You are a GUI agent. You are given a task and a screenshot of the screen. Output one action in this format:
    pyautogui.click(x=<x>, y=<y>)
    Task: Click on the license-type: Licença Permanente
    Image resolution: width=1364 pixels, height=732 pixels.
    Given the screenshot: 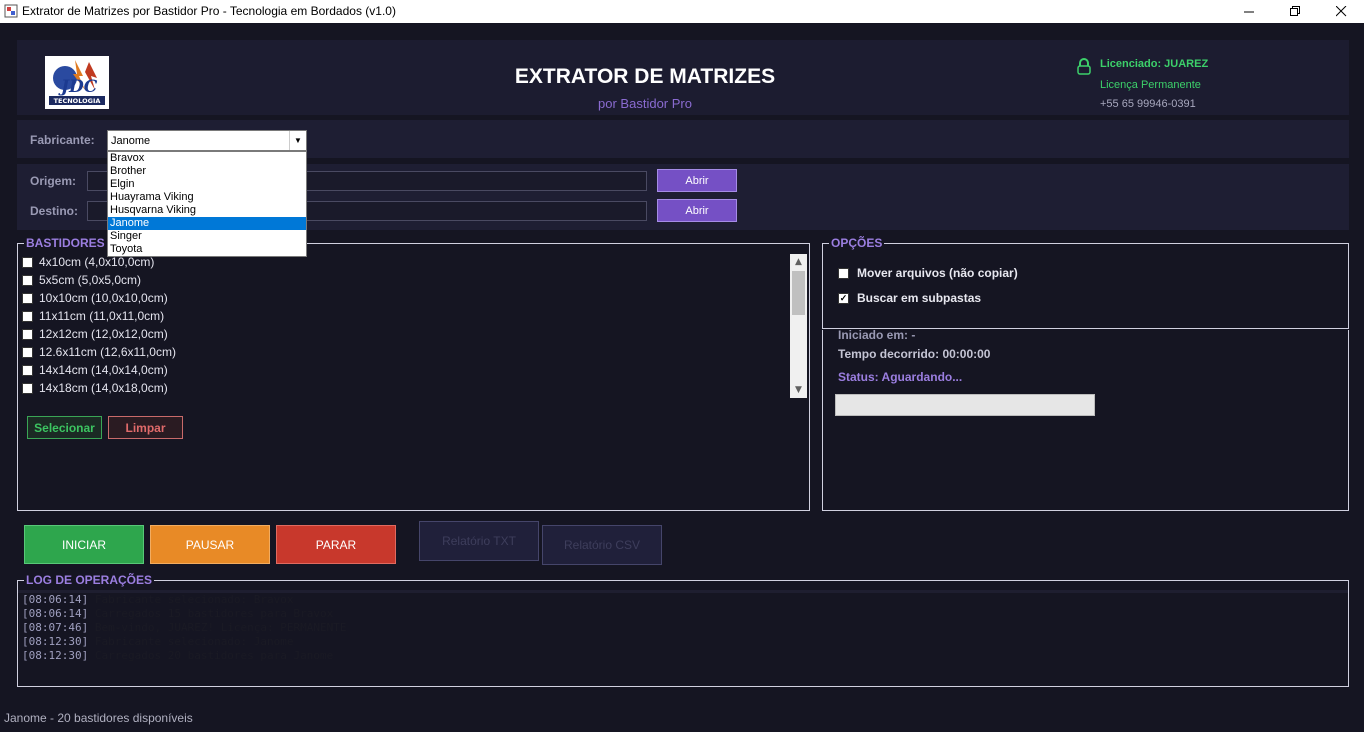 What is the action you would take?
    pyautogui.click(x=1150, y=85)
    